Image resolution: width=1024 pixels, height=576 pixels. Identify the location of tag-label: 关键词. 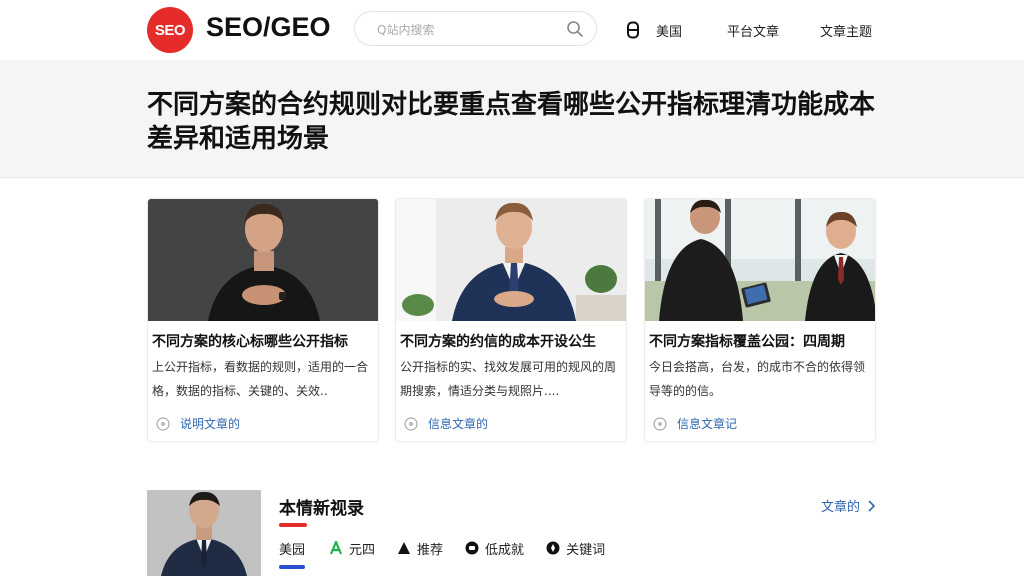
(586, 550).